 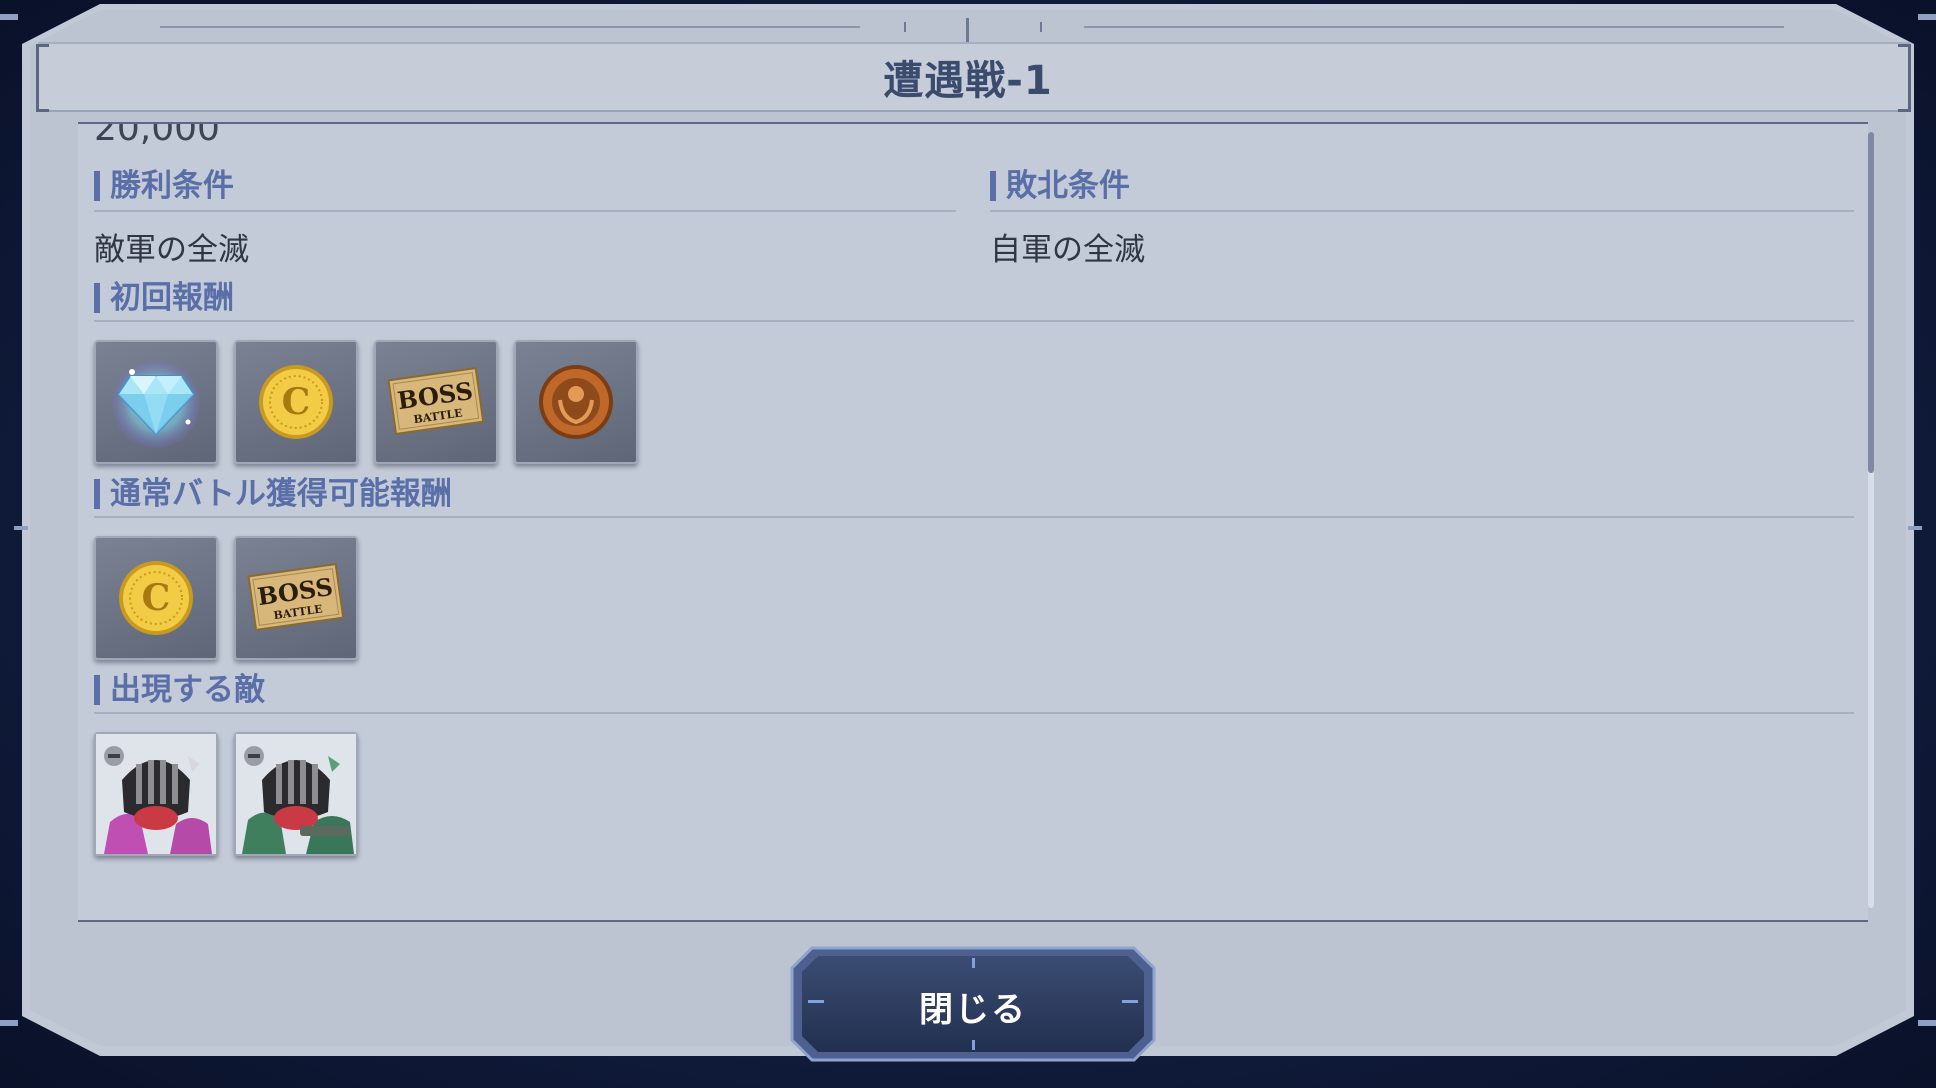 What do you see at coordinates (973, 1010) in the screenshot?
I see `close-button-label: 閉じる` at bounding box center [973, 1010].